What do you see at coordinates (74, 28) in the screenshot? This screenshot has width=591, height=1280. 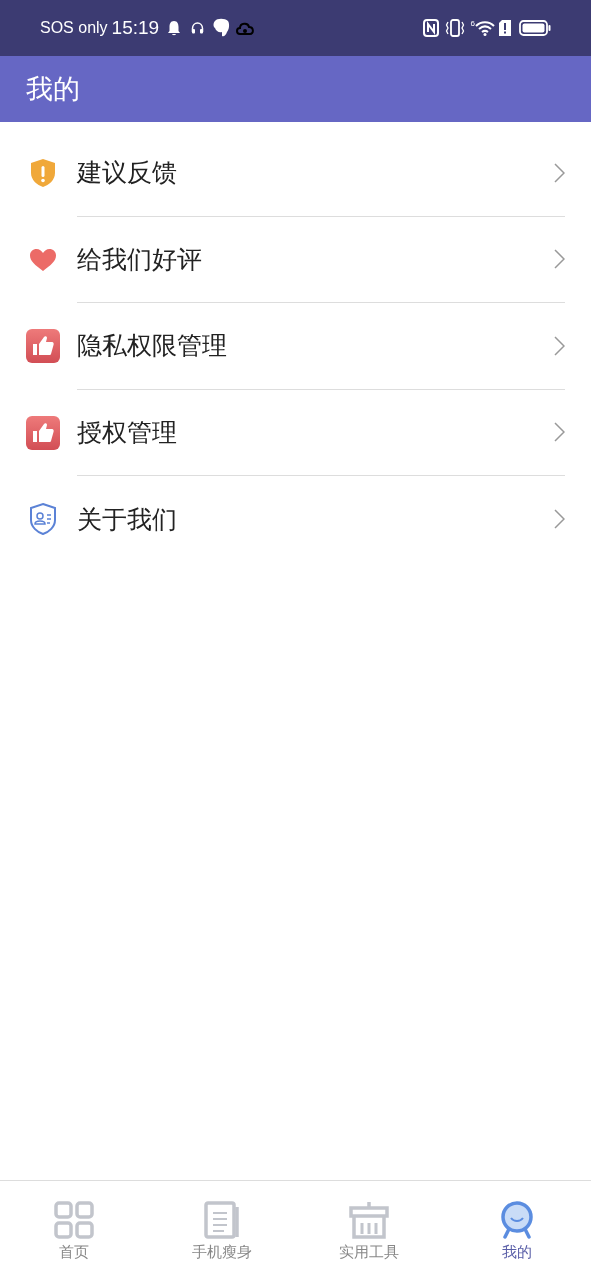 I see `carrier-text: SOS only` at bounding box center [74, 28].